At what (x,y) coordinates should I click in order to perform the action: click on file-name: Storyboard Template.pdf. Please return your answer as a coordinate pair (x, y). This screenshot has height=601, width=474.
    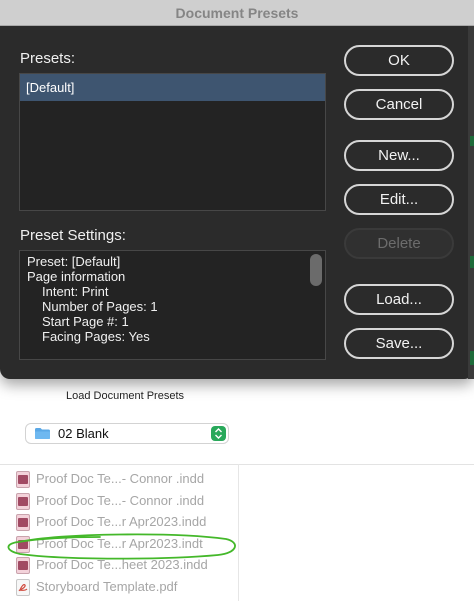
    Looking at the image, I should click on (107, 586).